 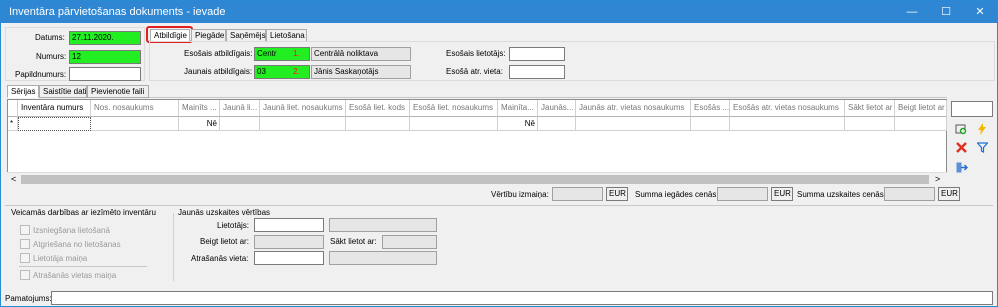 What do you see at coordinates (522, 298) in the screenshot?
I see `basis-field` at bounding box center [522, 298].